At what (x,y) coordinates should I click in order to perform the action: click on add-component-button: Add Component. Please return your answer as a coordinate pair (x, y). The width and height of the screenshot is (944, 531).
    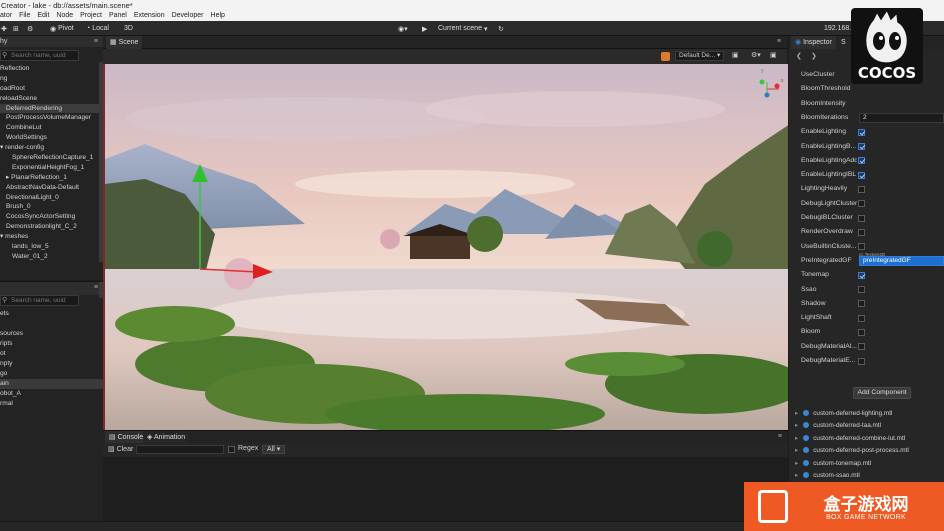
    Looking at the image, I should click on (882, 393).